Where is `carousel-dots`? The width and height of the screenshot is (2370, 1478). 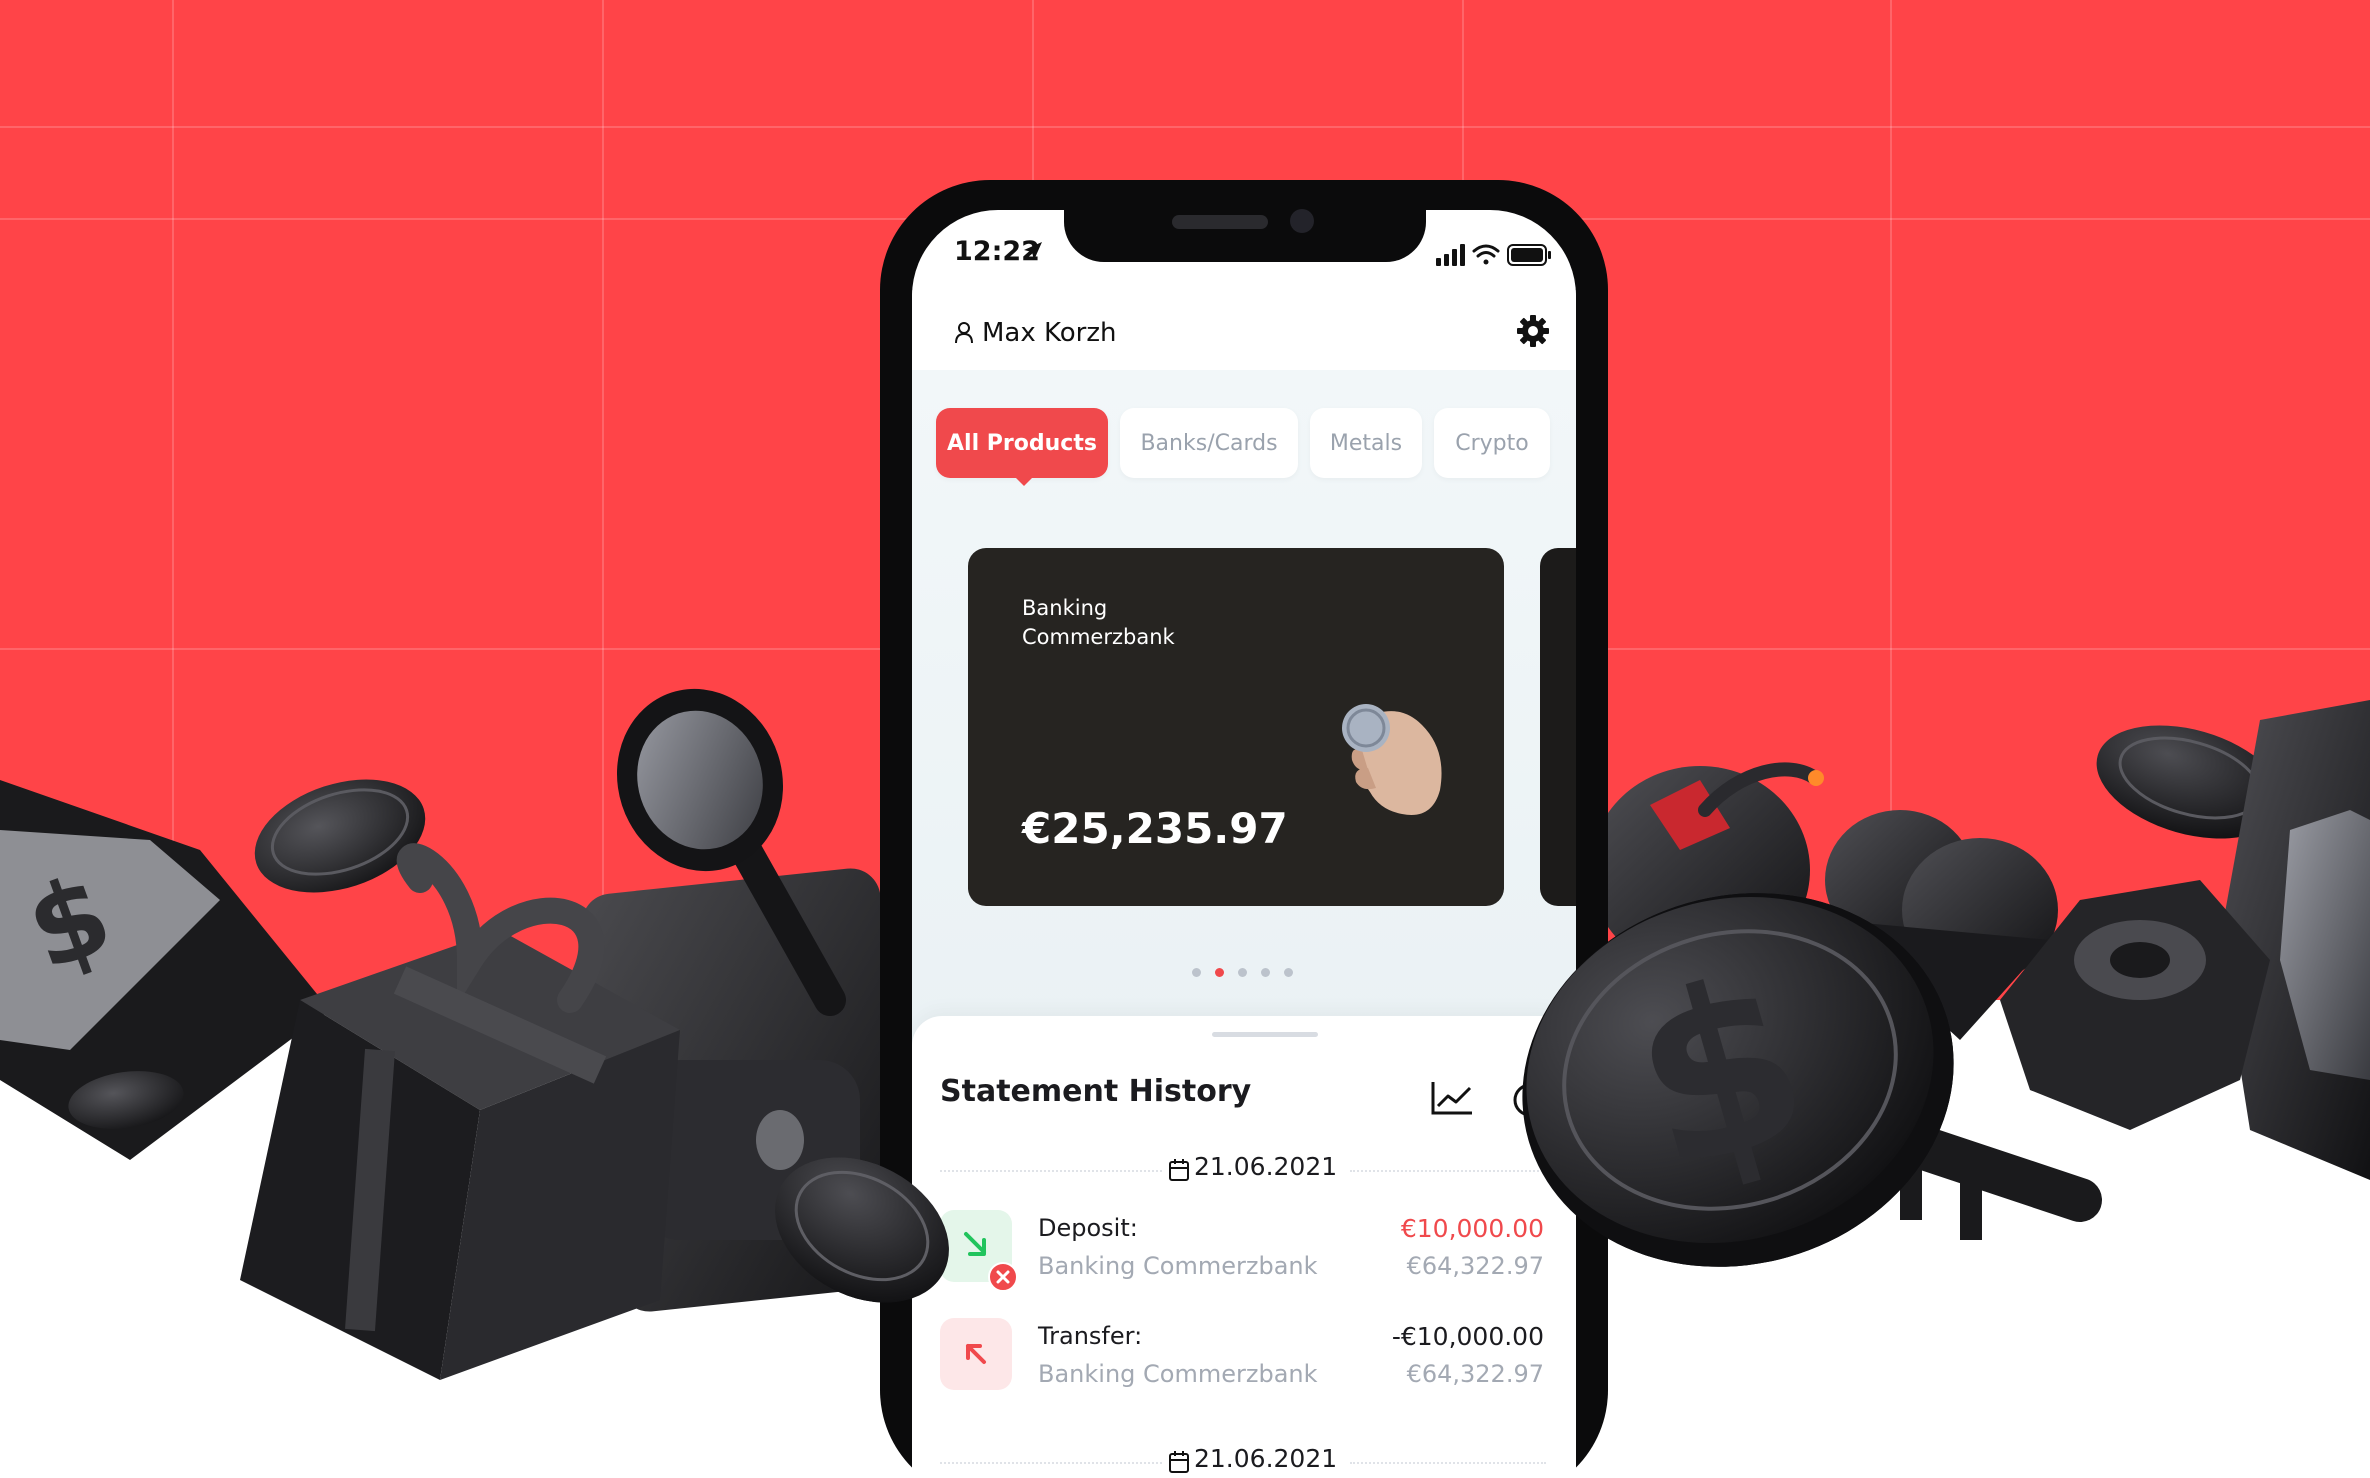
carousel-dots is located at coordinates (1242, 972).